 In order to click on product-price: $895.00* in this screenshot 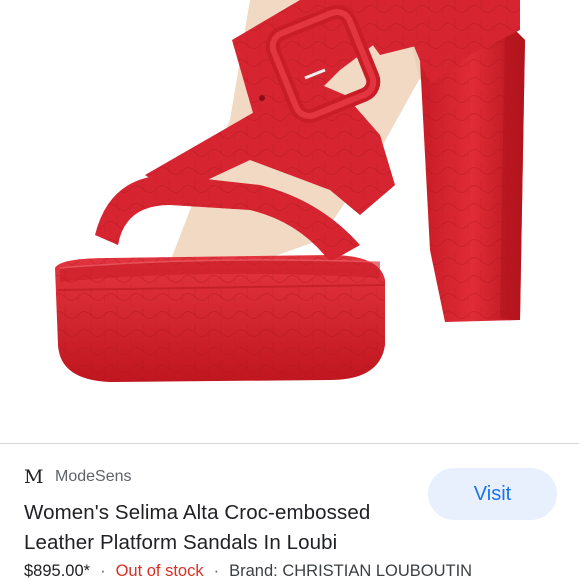, I will do `click(57, 570)`.